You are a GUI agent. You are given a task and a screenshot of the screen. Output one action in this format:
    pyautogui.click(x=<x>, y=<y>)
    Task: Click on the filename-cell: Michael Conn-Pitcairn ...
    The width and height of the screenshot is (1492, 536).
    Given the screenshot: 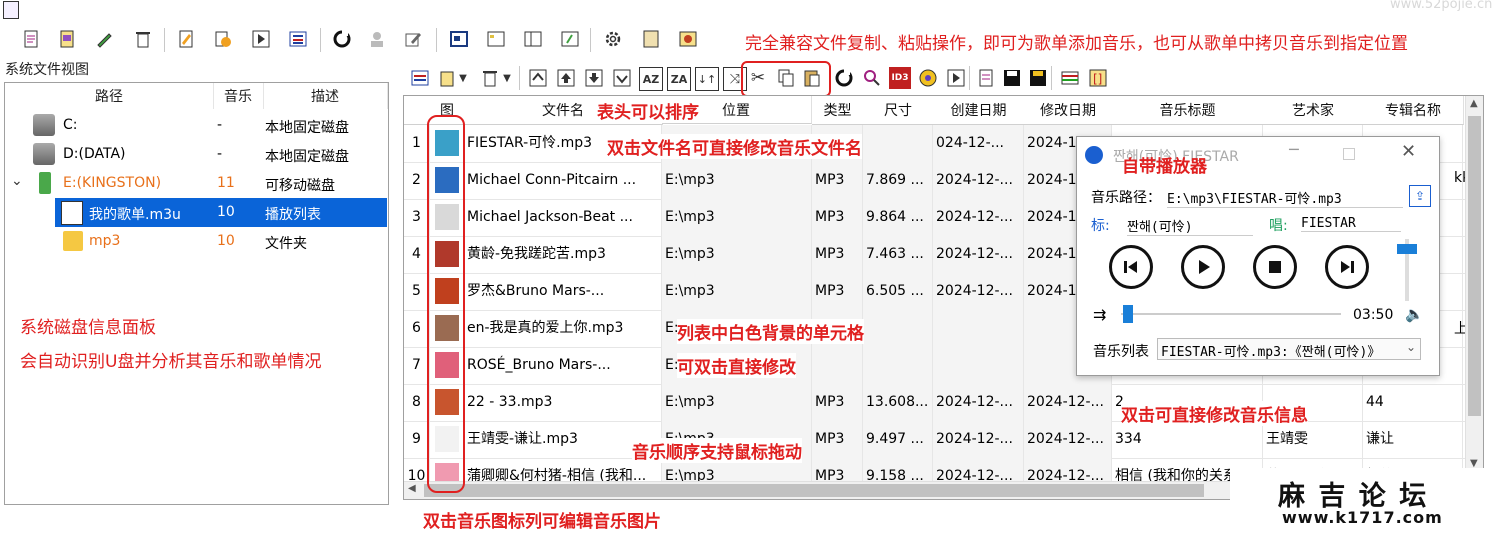 What is the action you would take?
    pyautogui.click(x=563, y=180)
    